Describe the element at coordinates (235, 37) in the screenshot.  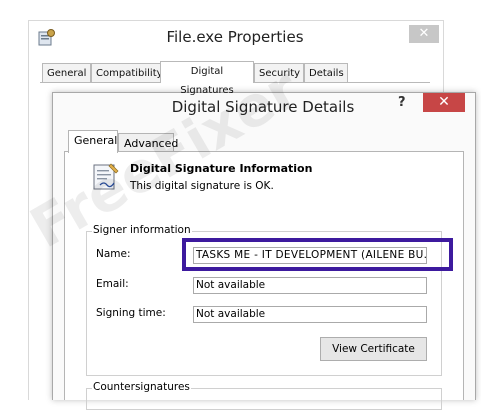
I see `parent-window-title: File.exe Properties` at that location.